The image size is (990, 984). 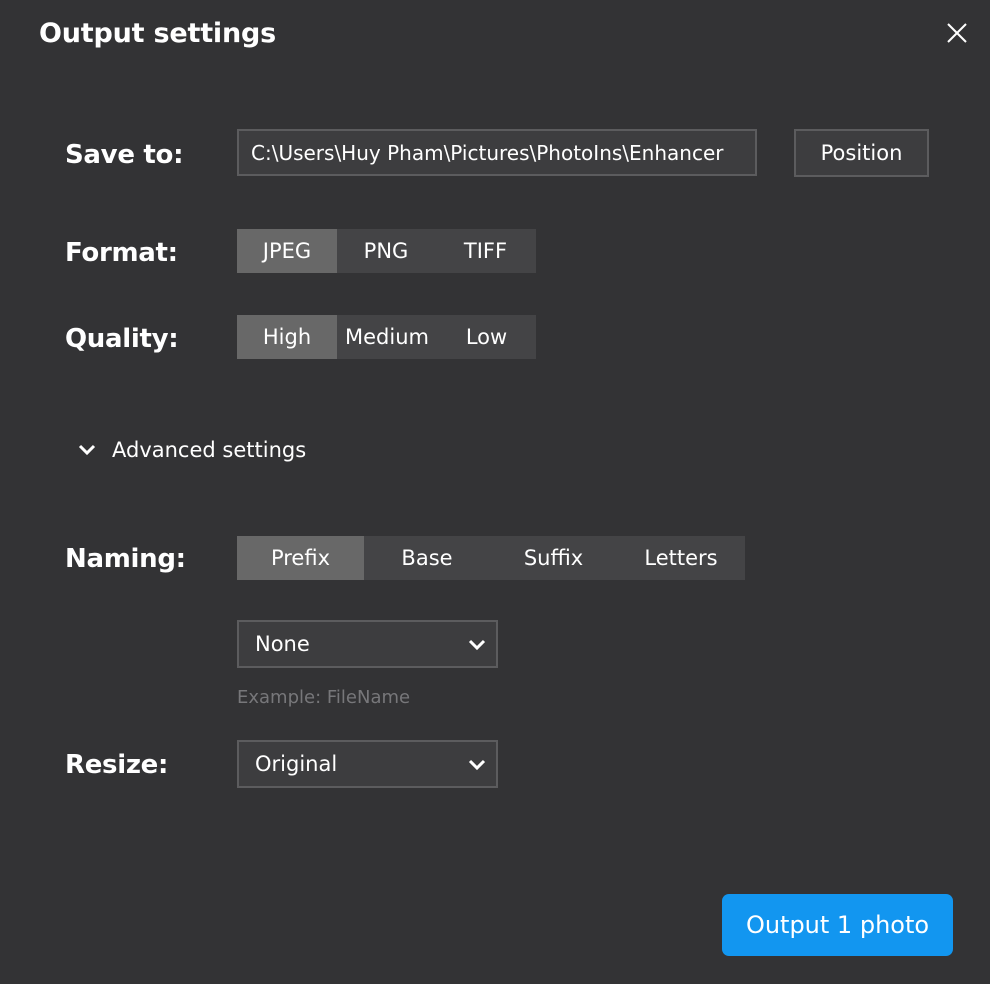 I want to click on naming-dropdown: None, so click(x=367, y=644).